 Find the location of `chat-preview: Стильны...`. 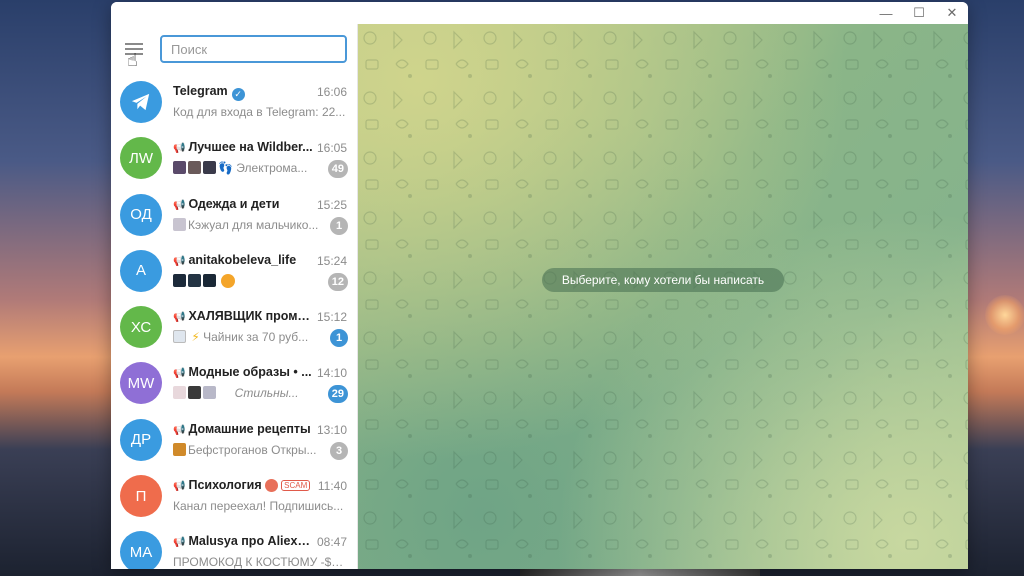

chat-preview: Стильны... is located at coordinates (248, 393).